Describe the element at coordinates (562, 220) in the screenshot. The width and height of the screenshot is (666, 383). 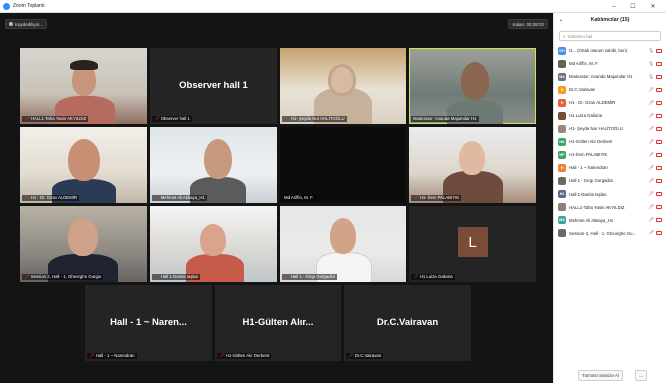
I see `avatar: MA` at that location.